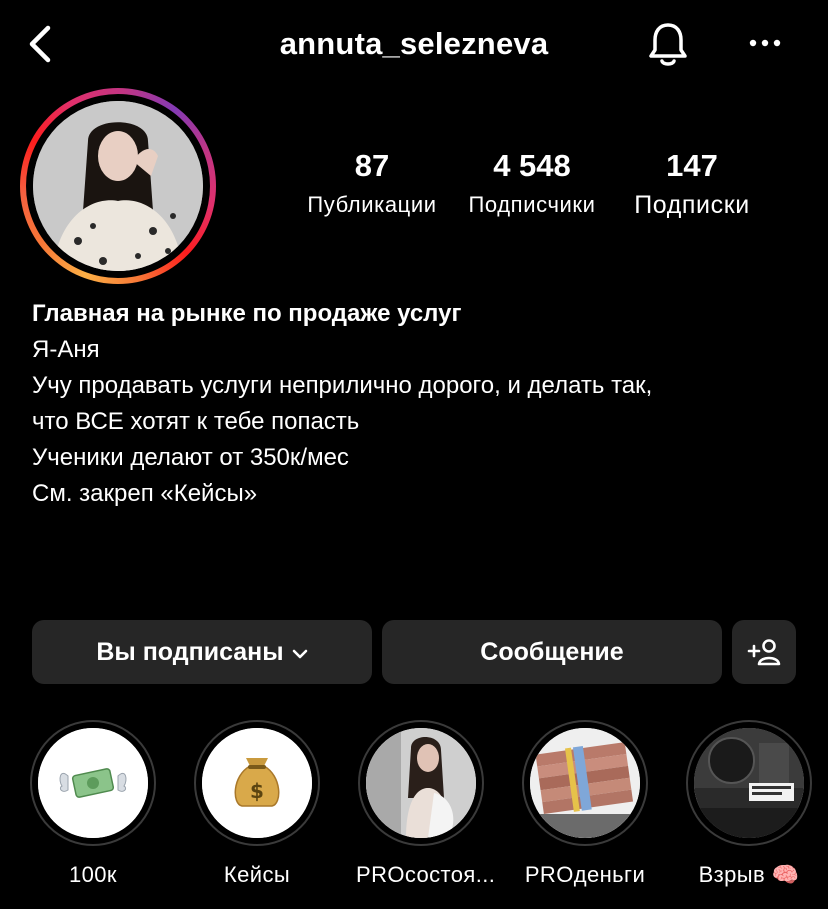 The width and height of the screenshot is (828, 909). Describe the element at coordinates (372, 184) in the screenshot. I see `stat-posts: 87 Публикации` at that location.